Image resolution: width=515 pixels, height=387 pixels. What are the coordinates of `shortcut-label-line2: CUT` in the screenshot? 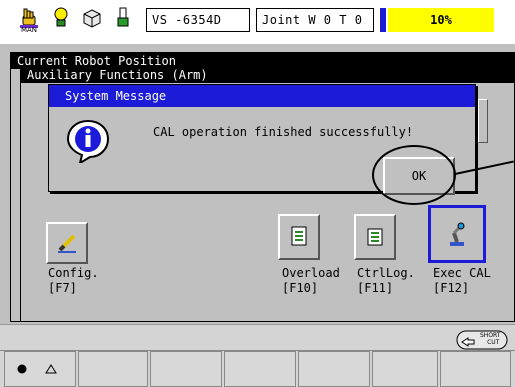 It's located at (493, 342).